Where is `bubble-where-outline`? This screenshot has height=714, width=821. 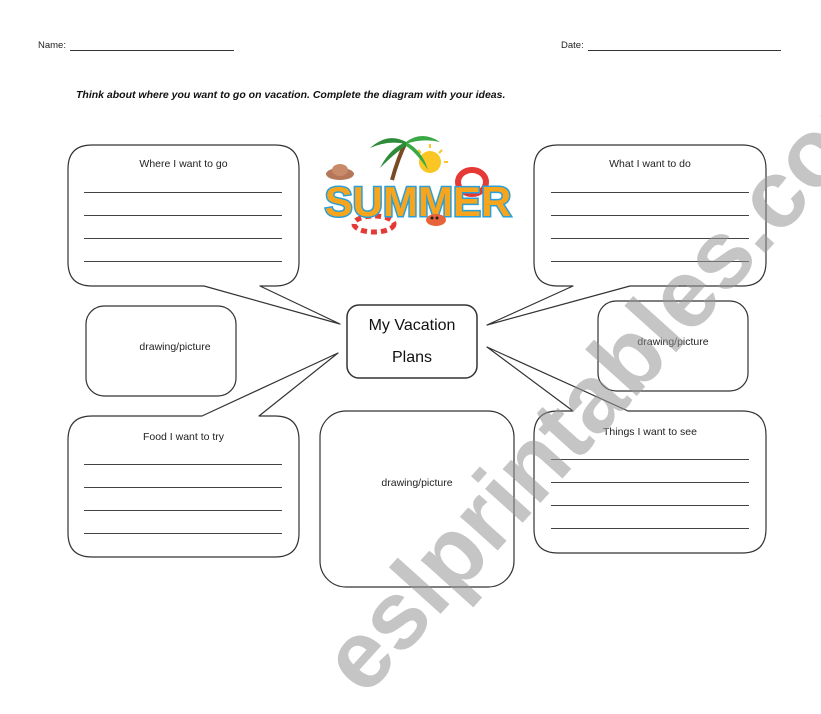 bubble-where-outline is located at coordinates (204, 234).